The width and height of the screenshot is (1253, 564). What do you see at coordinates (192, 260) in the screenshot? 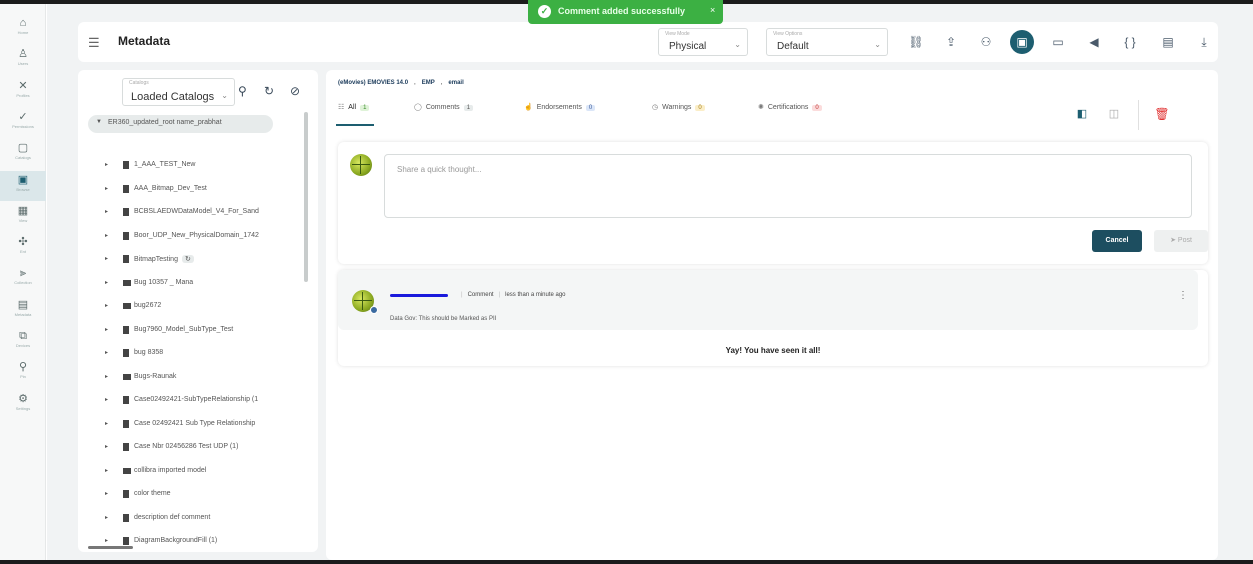
I see `tree-item: ▸ BitmapTesting ↻` at bounding box center [192, 260].